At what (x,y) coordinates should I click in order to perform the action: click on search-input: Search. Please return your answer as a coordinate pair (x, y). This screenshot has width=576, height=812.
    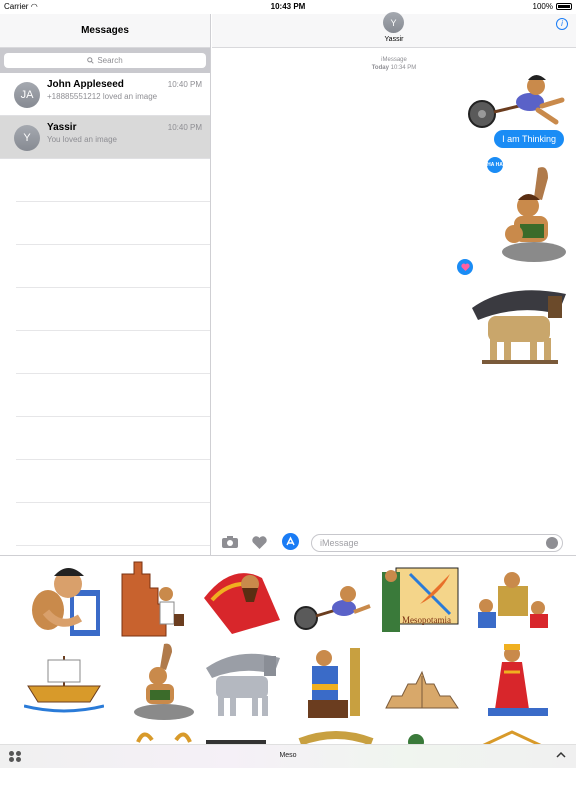
    Looking at the image, I should click on (105, 60).